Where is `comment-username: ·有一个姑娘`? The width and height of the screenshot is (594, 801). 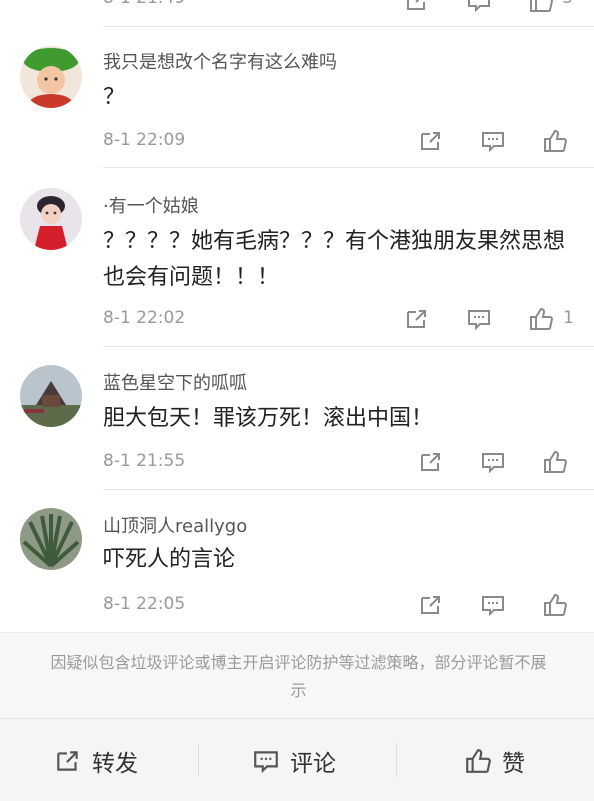
comment-username: ·有一个姑娘 is located at coordinates (151, 205).